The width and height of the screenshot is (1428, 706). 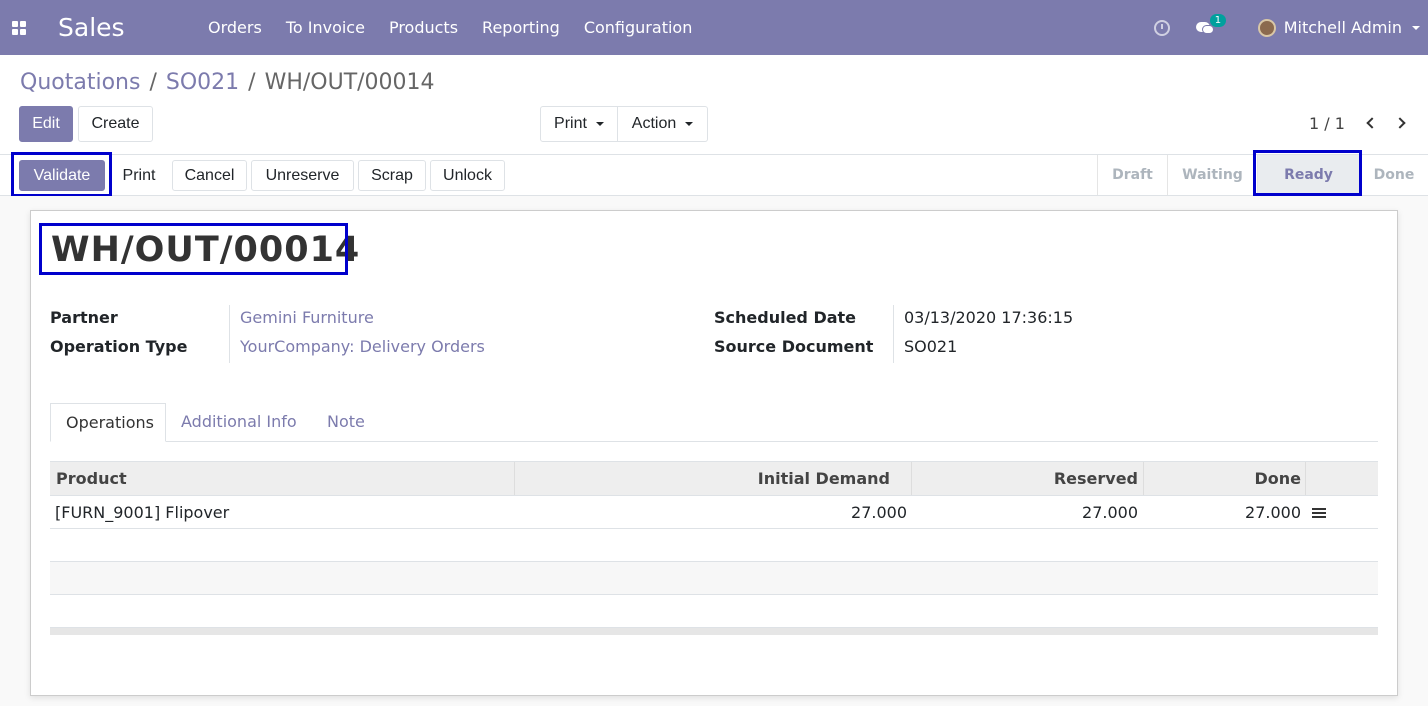 What do you see at coordinates (714, 631) in the screenshot?
I see `table-footer` at bounding box center [714, 631].